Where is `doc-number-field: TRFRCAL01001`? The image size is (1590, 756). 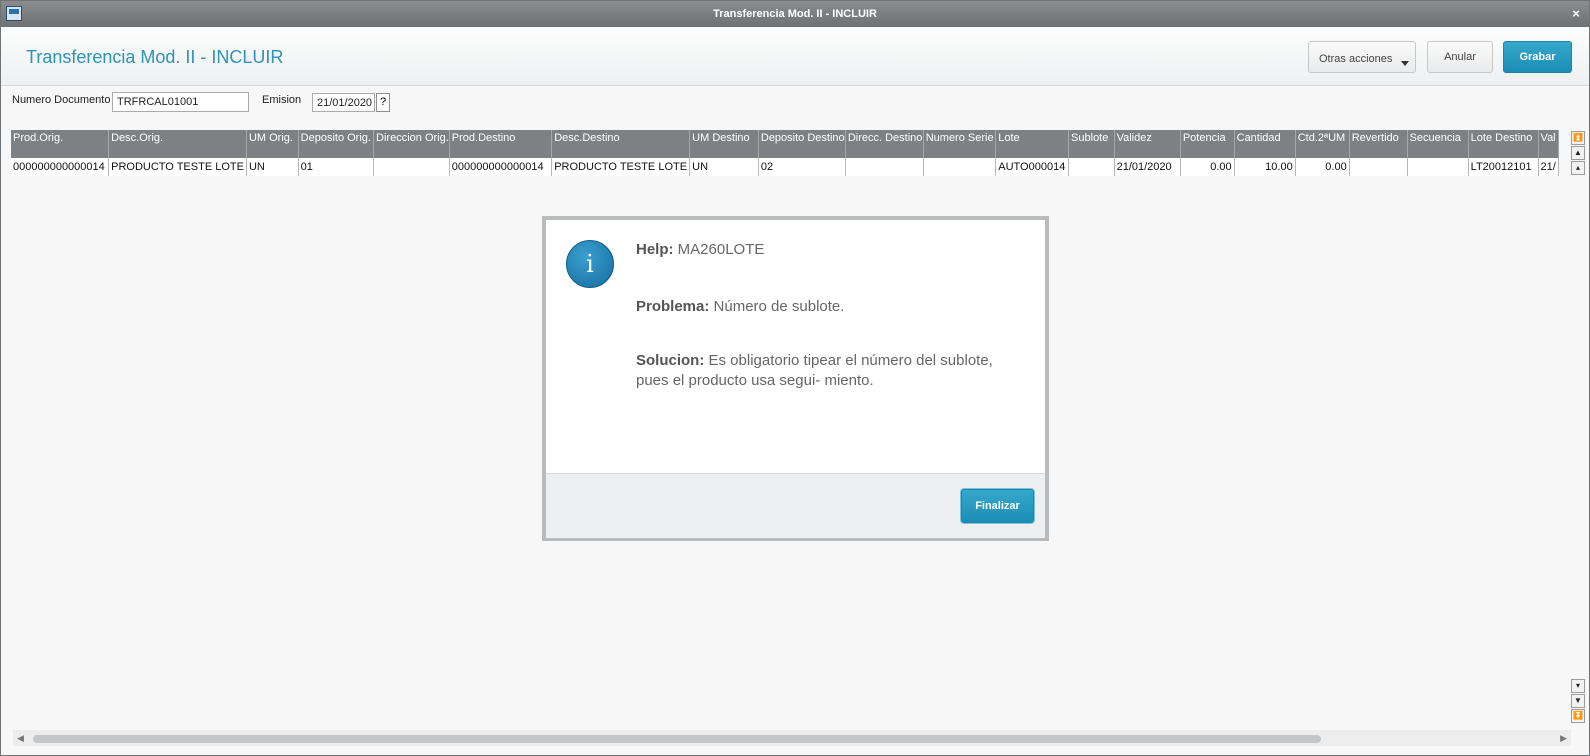
doc-number-field: TRFRCAL01001 is located at coordinates (180, 102).